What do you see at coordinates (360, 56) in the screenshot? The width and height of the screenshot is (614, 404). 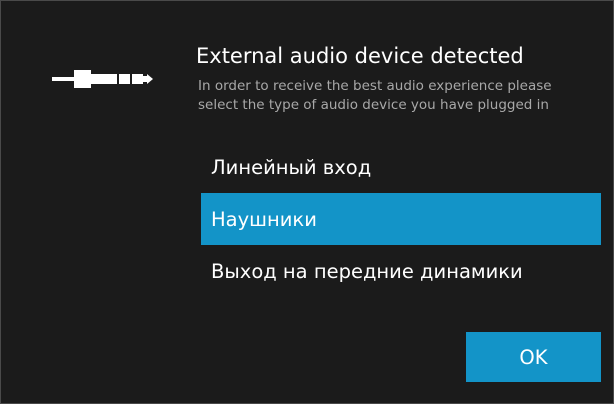 I see `dialog-title: External audio device detected` at bounding box center [360, 56].